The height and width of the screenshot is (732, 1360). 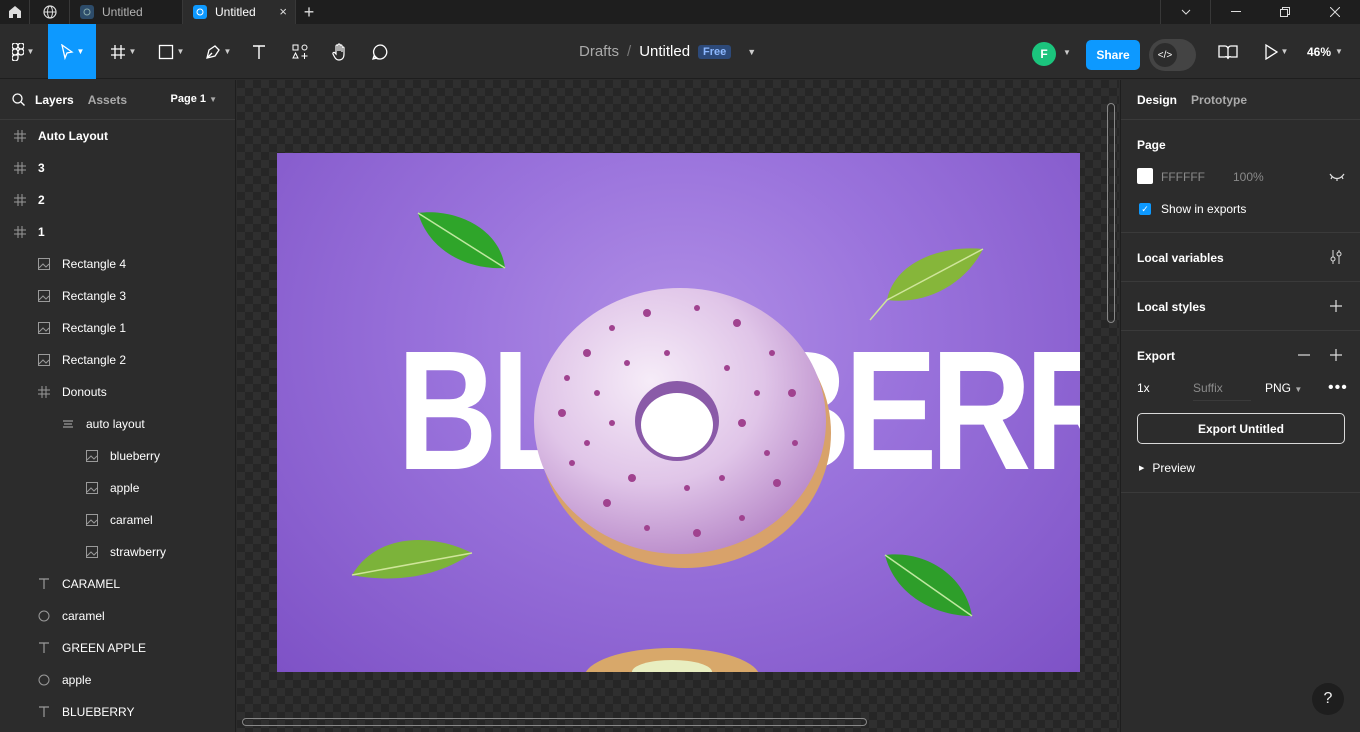 What do you see at coordinates (300, 51) in the screenshot?
I see `resources-tool-button` at bounding box center [300, 51].